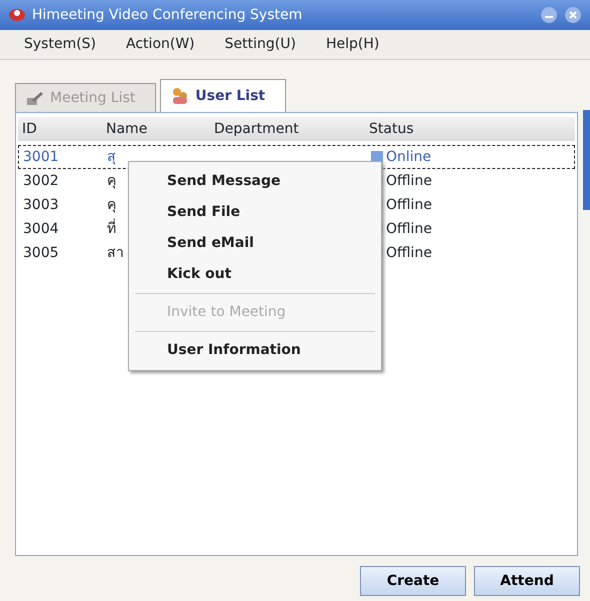 The image size is (590, 601). What do you see at coordinates (413, 581) in the screenshot?
I see `dialog-button: Create` at bounding box center [413, 581].